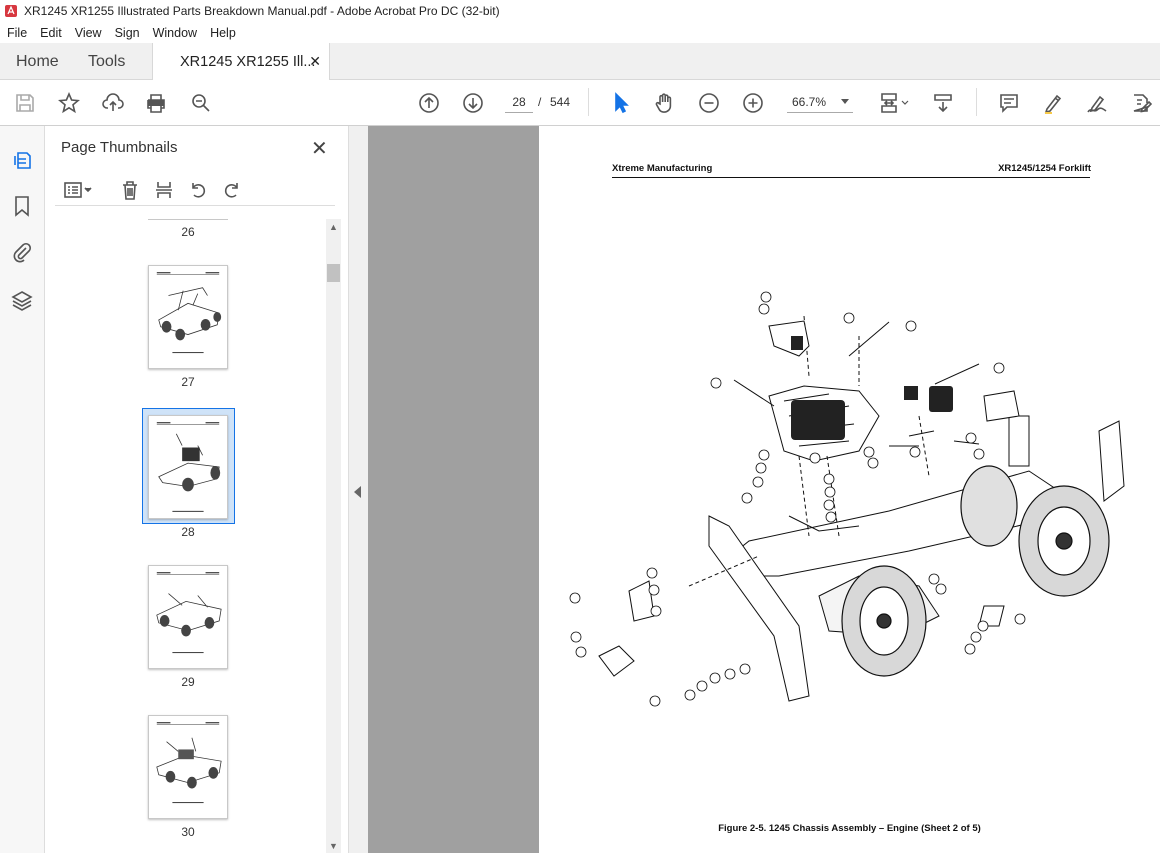  What do you see at coordinates (662, 168) in the screenshot?
I see `page-header-left: Xtreme Manufacturing` at bounding box center [662, 168].